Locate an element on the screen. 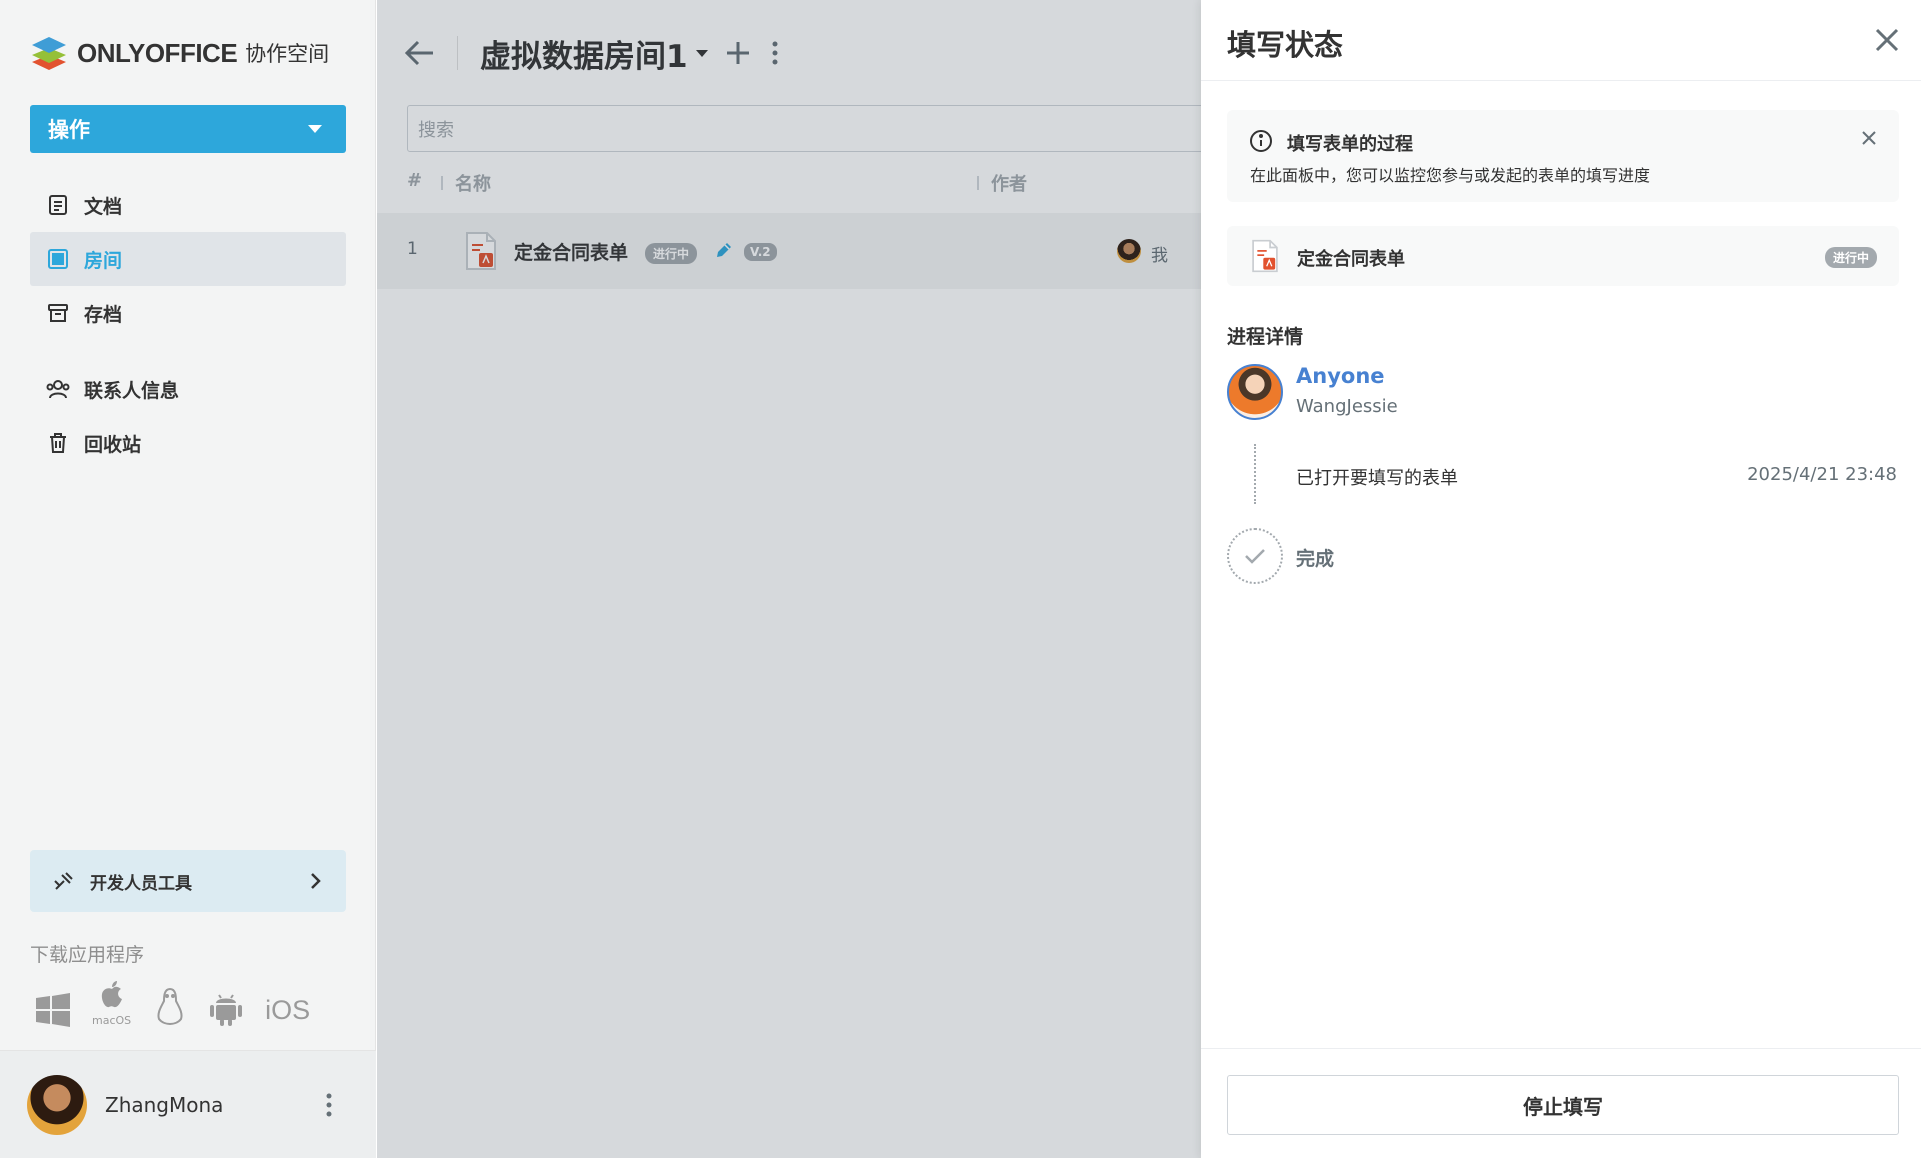 This screenshot has width=1921, height=1158. trash-icon is located at coordinates (58, 443).